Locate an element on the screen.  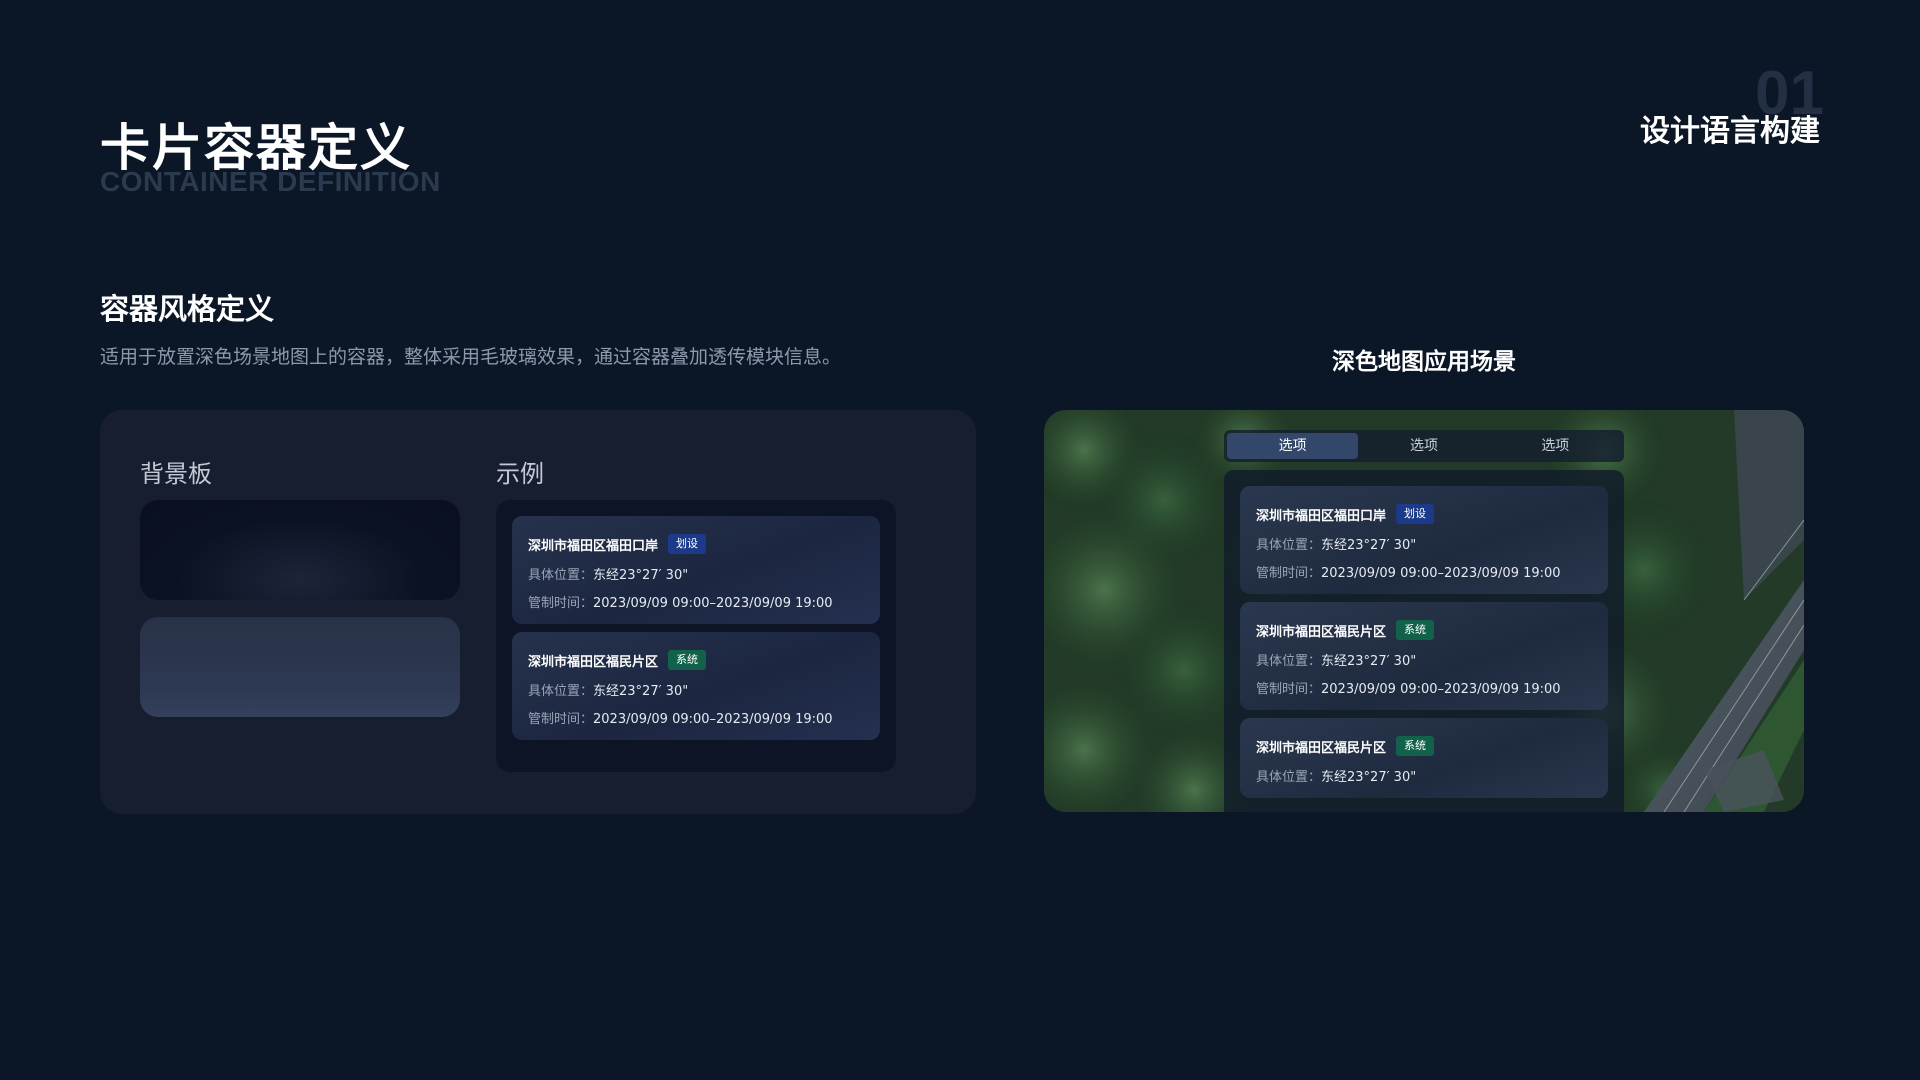
page-subtitle-en: CONTAINER DEFINITION is located at coordinates (270, 181).